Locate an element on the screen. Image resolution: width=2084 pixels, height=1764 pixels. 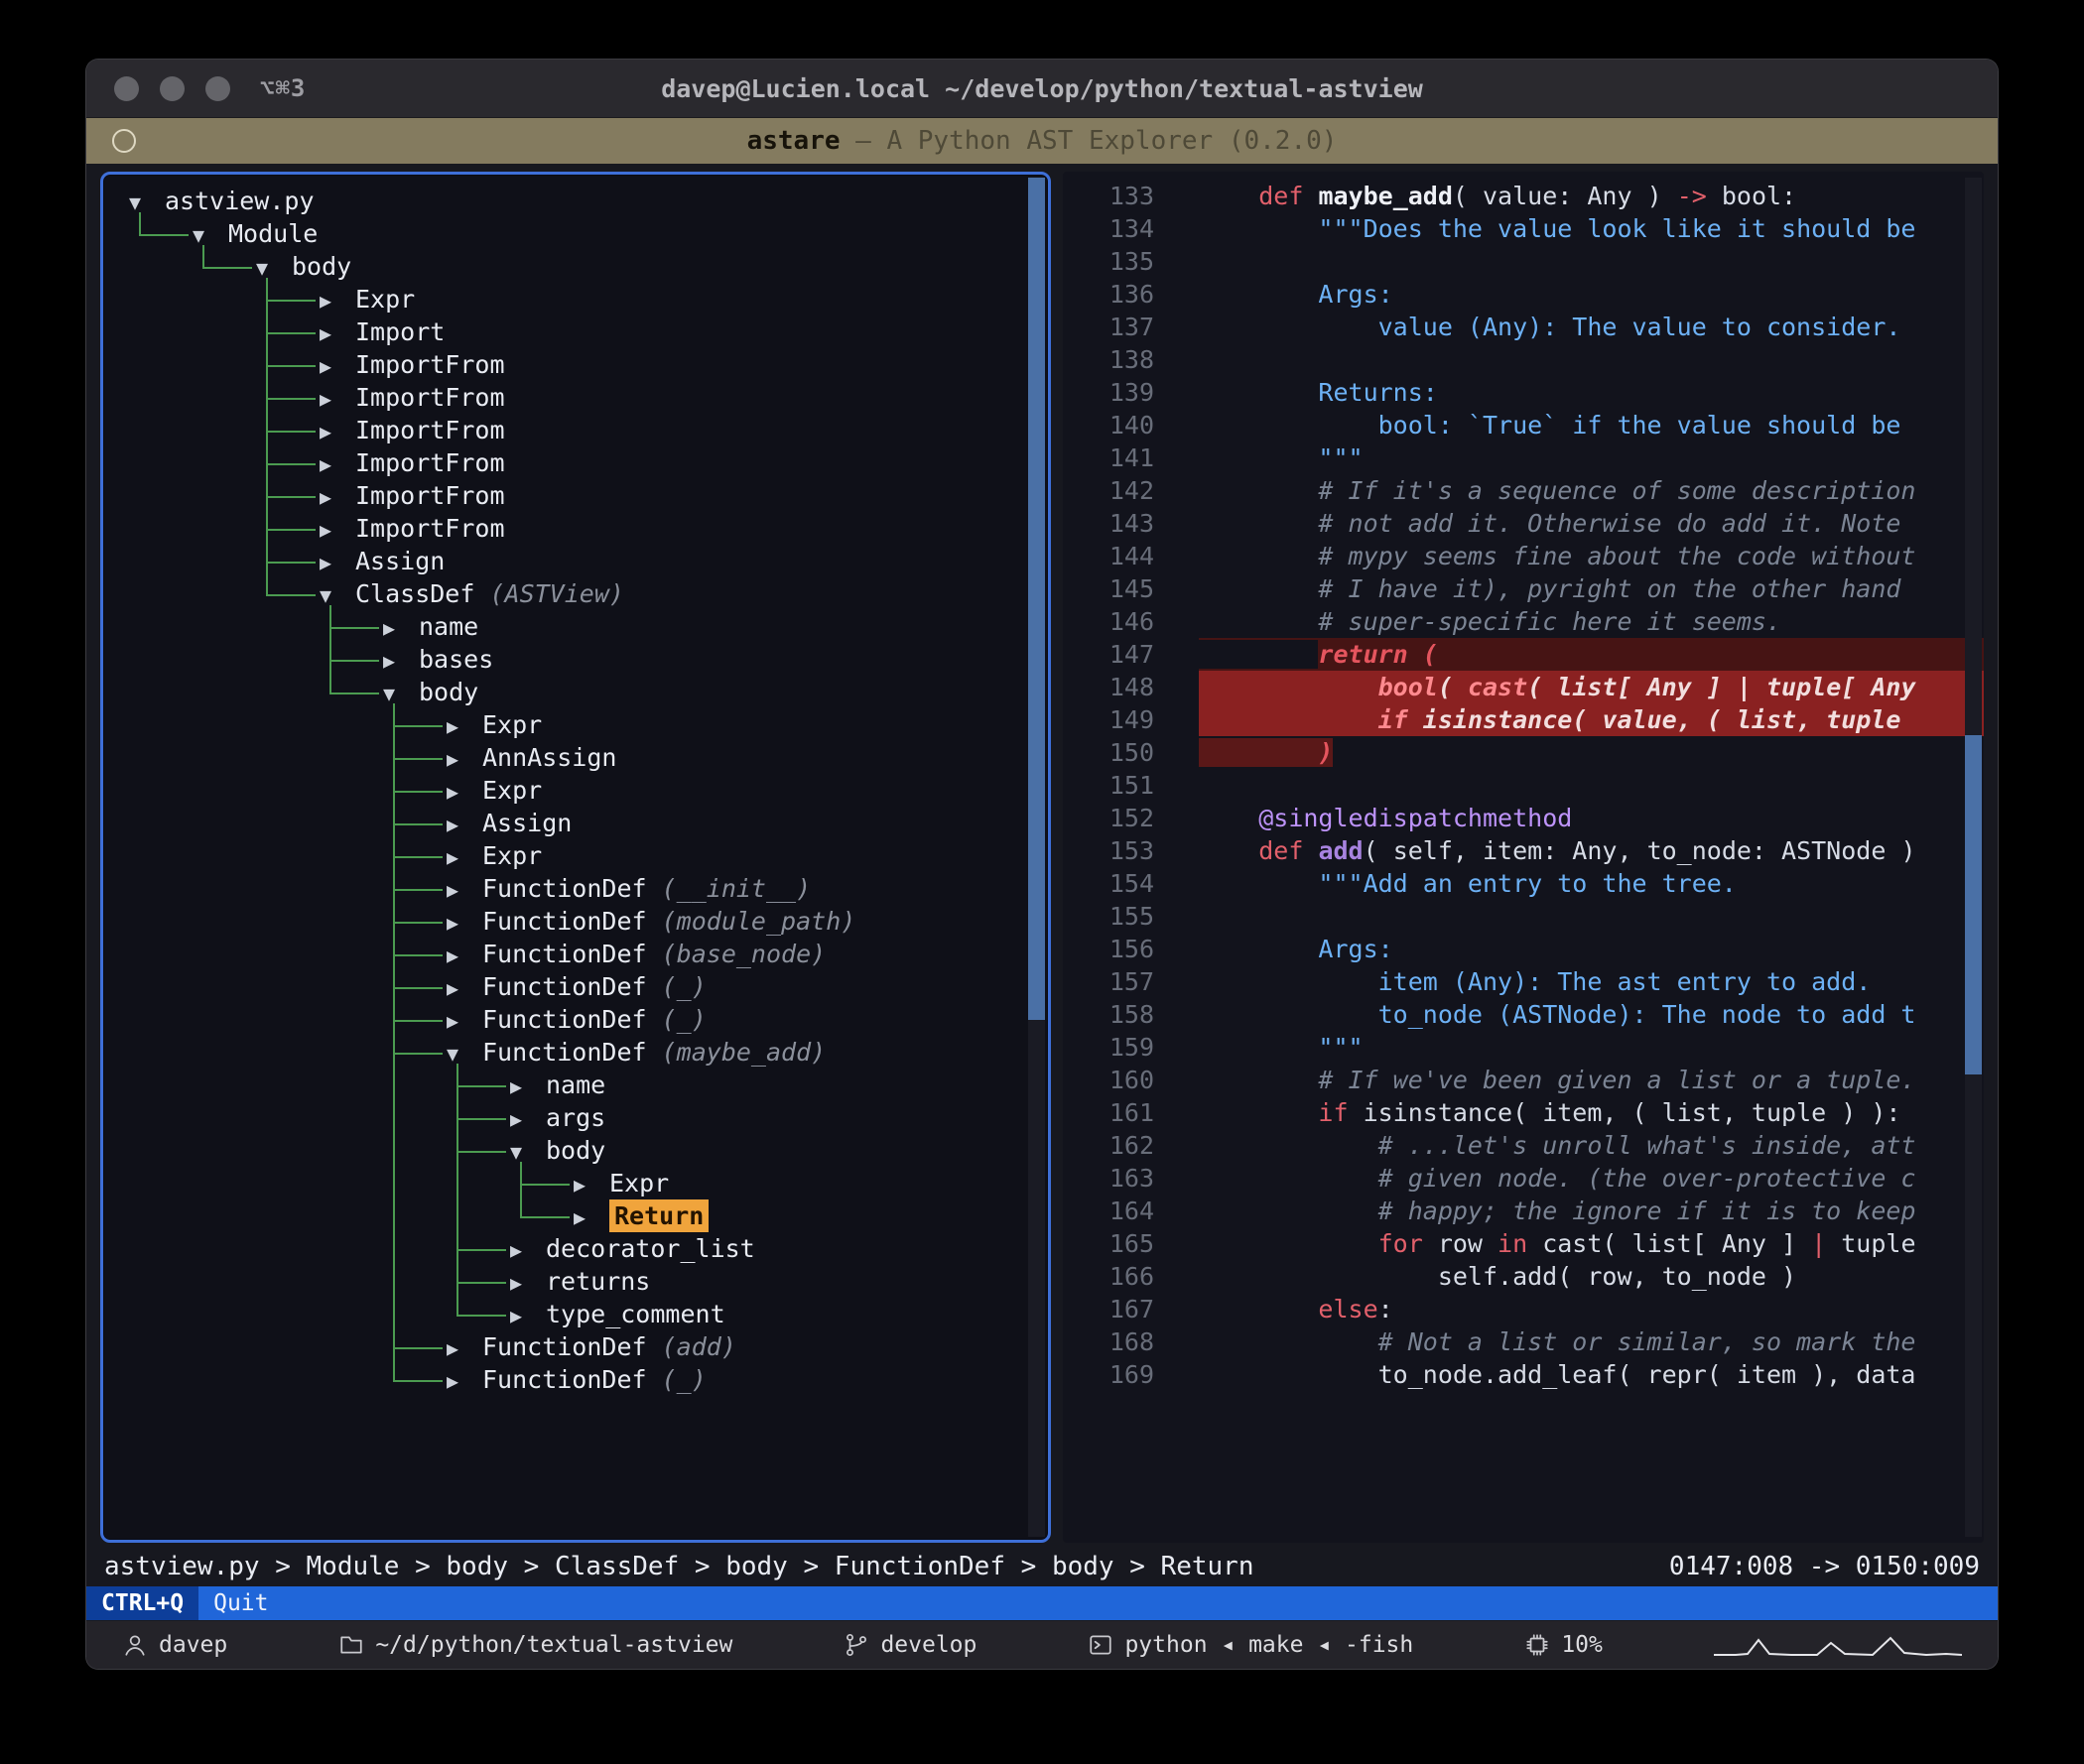
code-scrollbar is located at coordinates (1973, 857).